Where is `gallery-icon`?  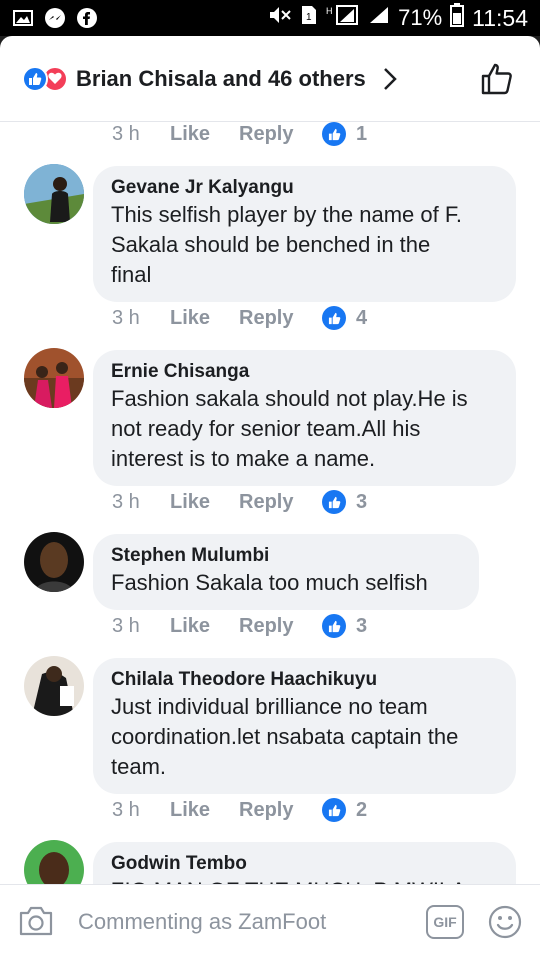
gallery-icon is located at coordinates (23, 18).